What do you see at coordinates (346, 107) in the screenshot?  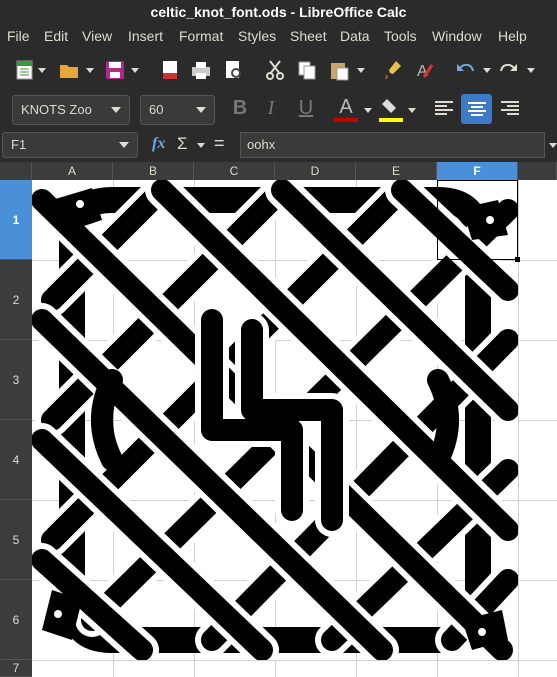 I see `font-color-button: A` at bounding box center [346, 107].